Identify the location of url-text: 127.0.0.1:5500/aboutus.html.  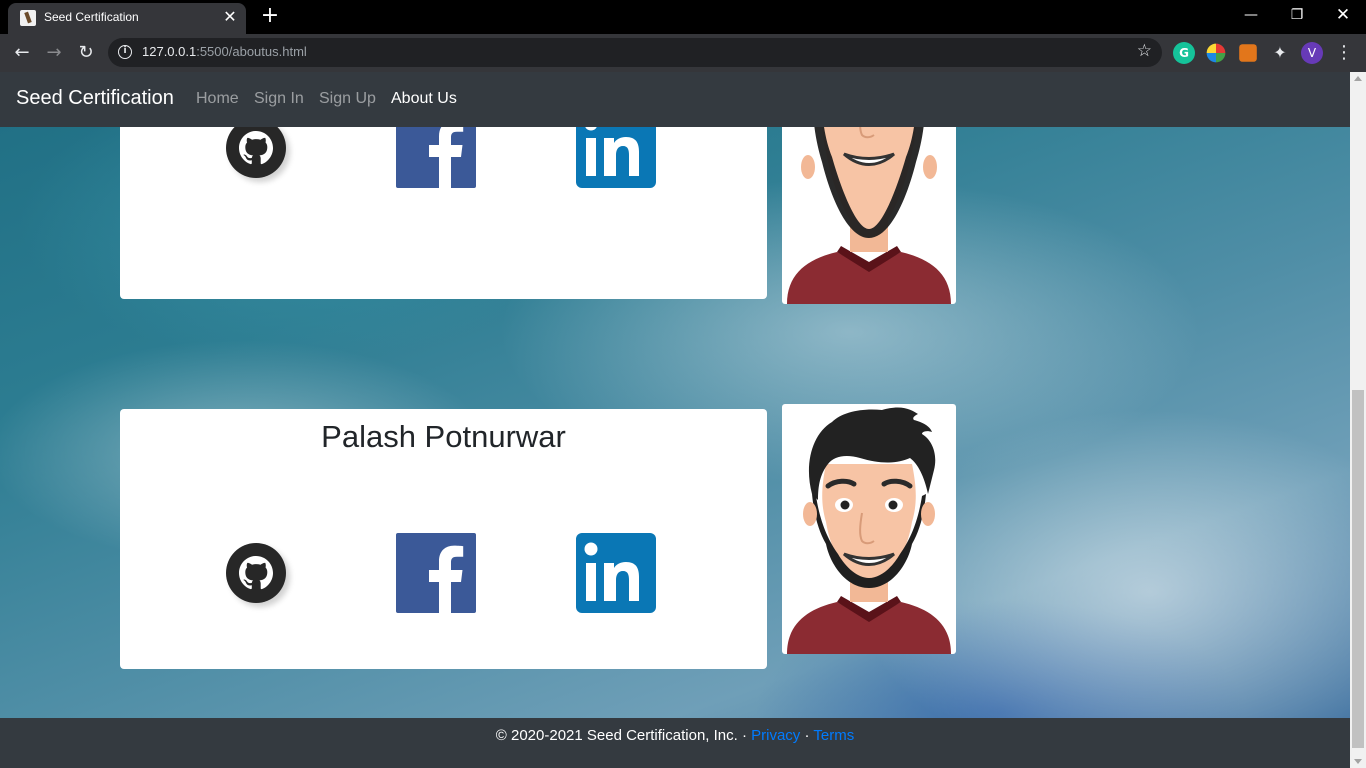
(224, 51).